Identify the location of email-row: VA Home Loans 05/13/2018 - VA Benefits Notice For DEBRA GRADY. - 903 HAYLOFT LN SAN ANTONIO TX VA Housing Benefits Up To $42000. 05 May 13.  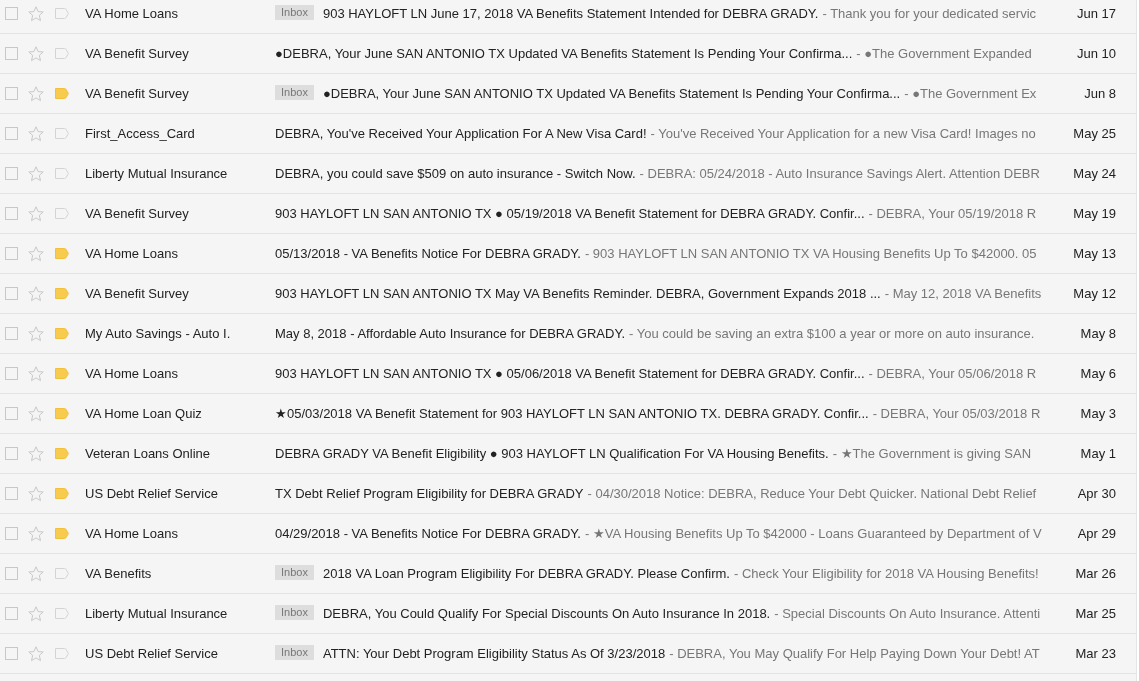
(568, 254).